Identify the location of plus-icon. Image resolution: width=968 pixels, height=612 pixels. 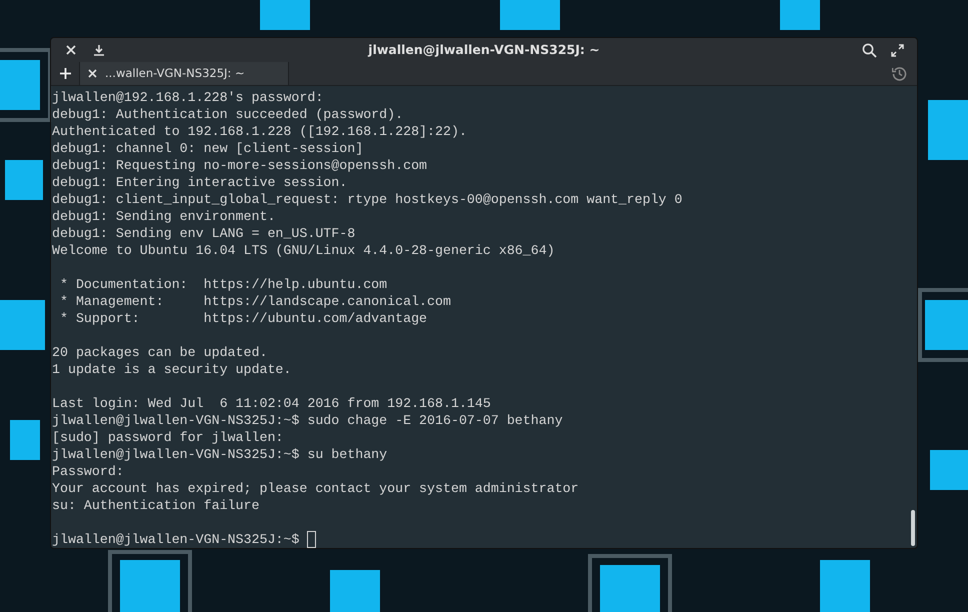
(65, 74).